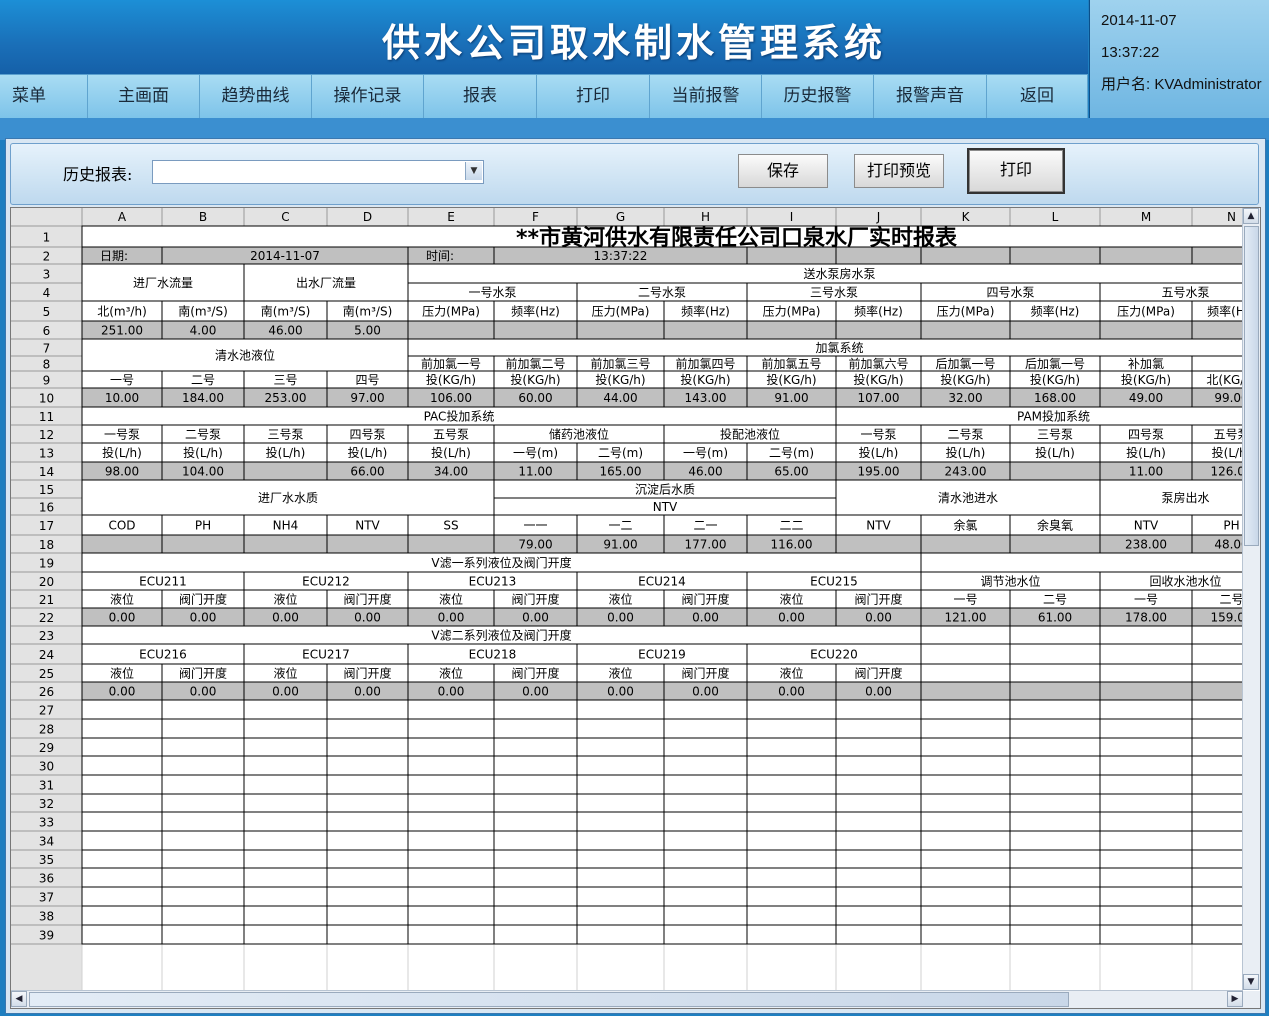  Describe the element at coordinates (46, 454) in the screenshot. I see `row-header-13: 13` at that location.